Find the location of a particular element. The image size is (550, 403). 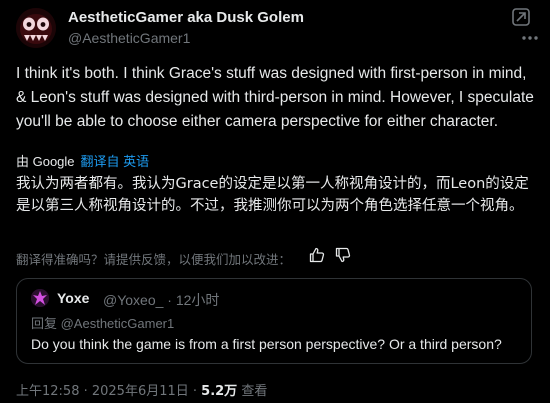

tweet-meta: 上午12:58 · 2025年6月11日 · 5.2万 查看 is located at coordinates (141, 389).